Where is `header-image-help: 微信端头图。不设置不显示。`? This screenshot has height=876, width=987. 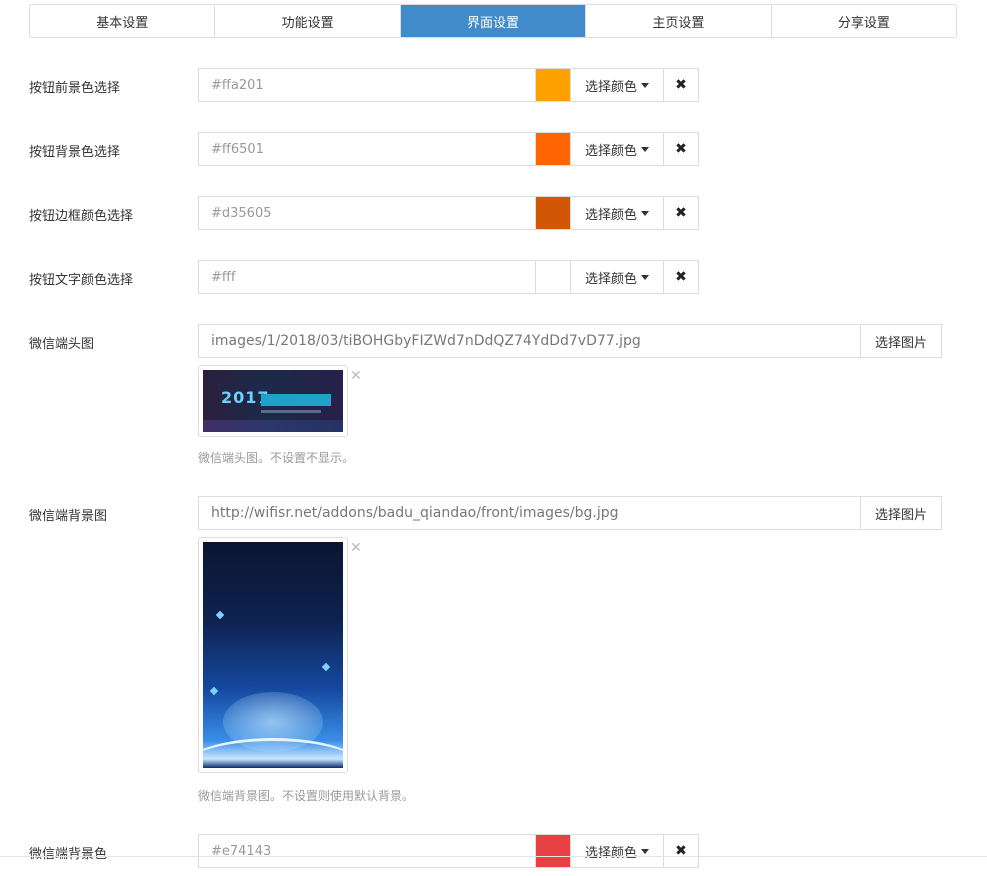
header-image-help: 微信端头图。不设置不显示。 is located at coordinates (276, 458).